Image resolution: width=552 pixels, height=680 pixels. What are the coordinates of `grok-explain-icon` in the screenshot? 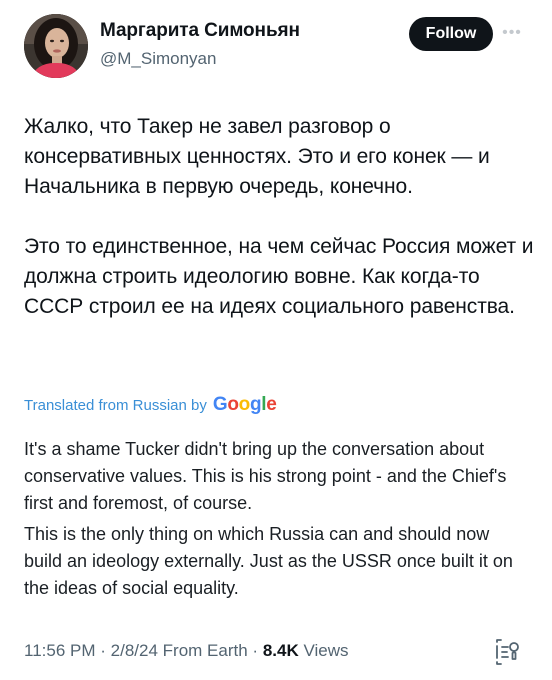 It's located at (507, 652).